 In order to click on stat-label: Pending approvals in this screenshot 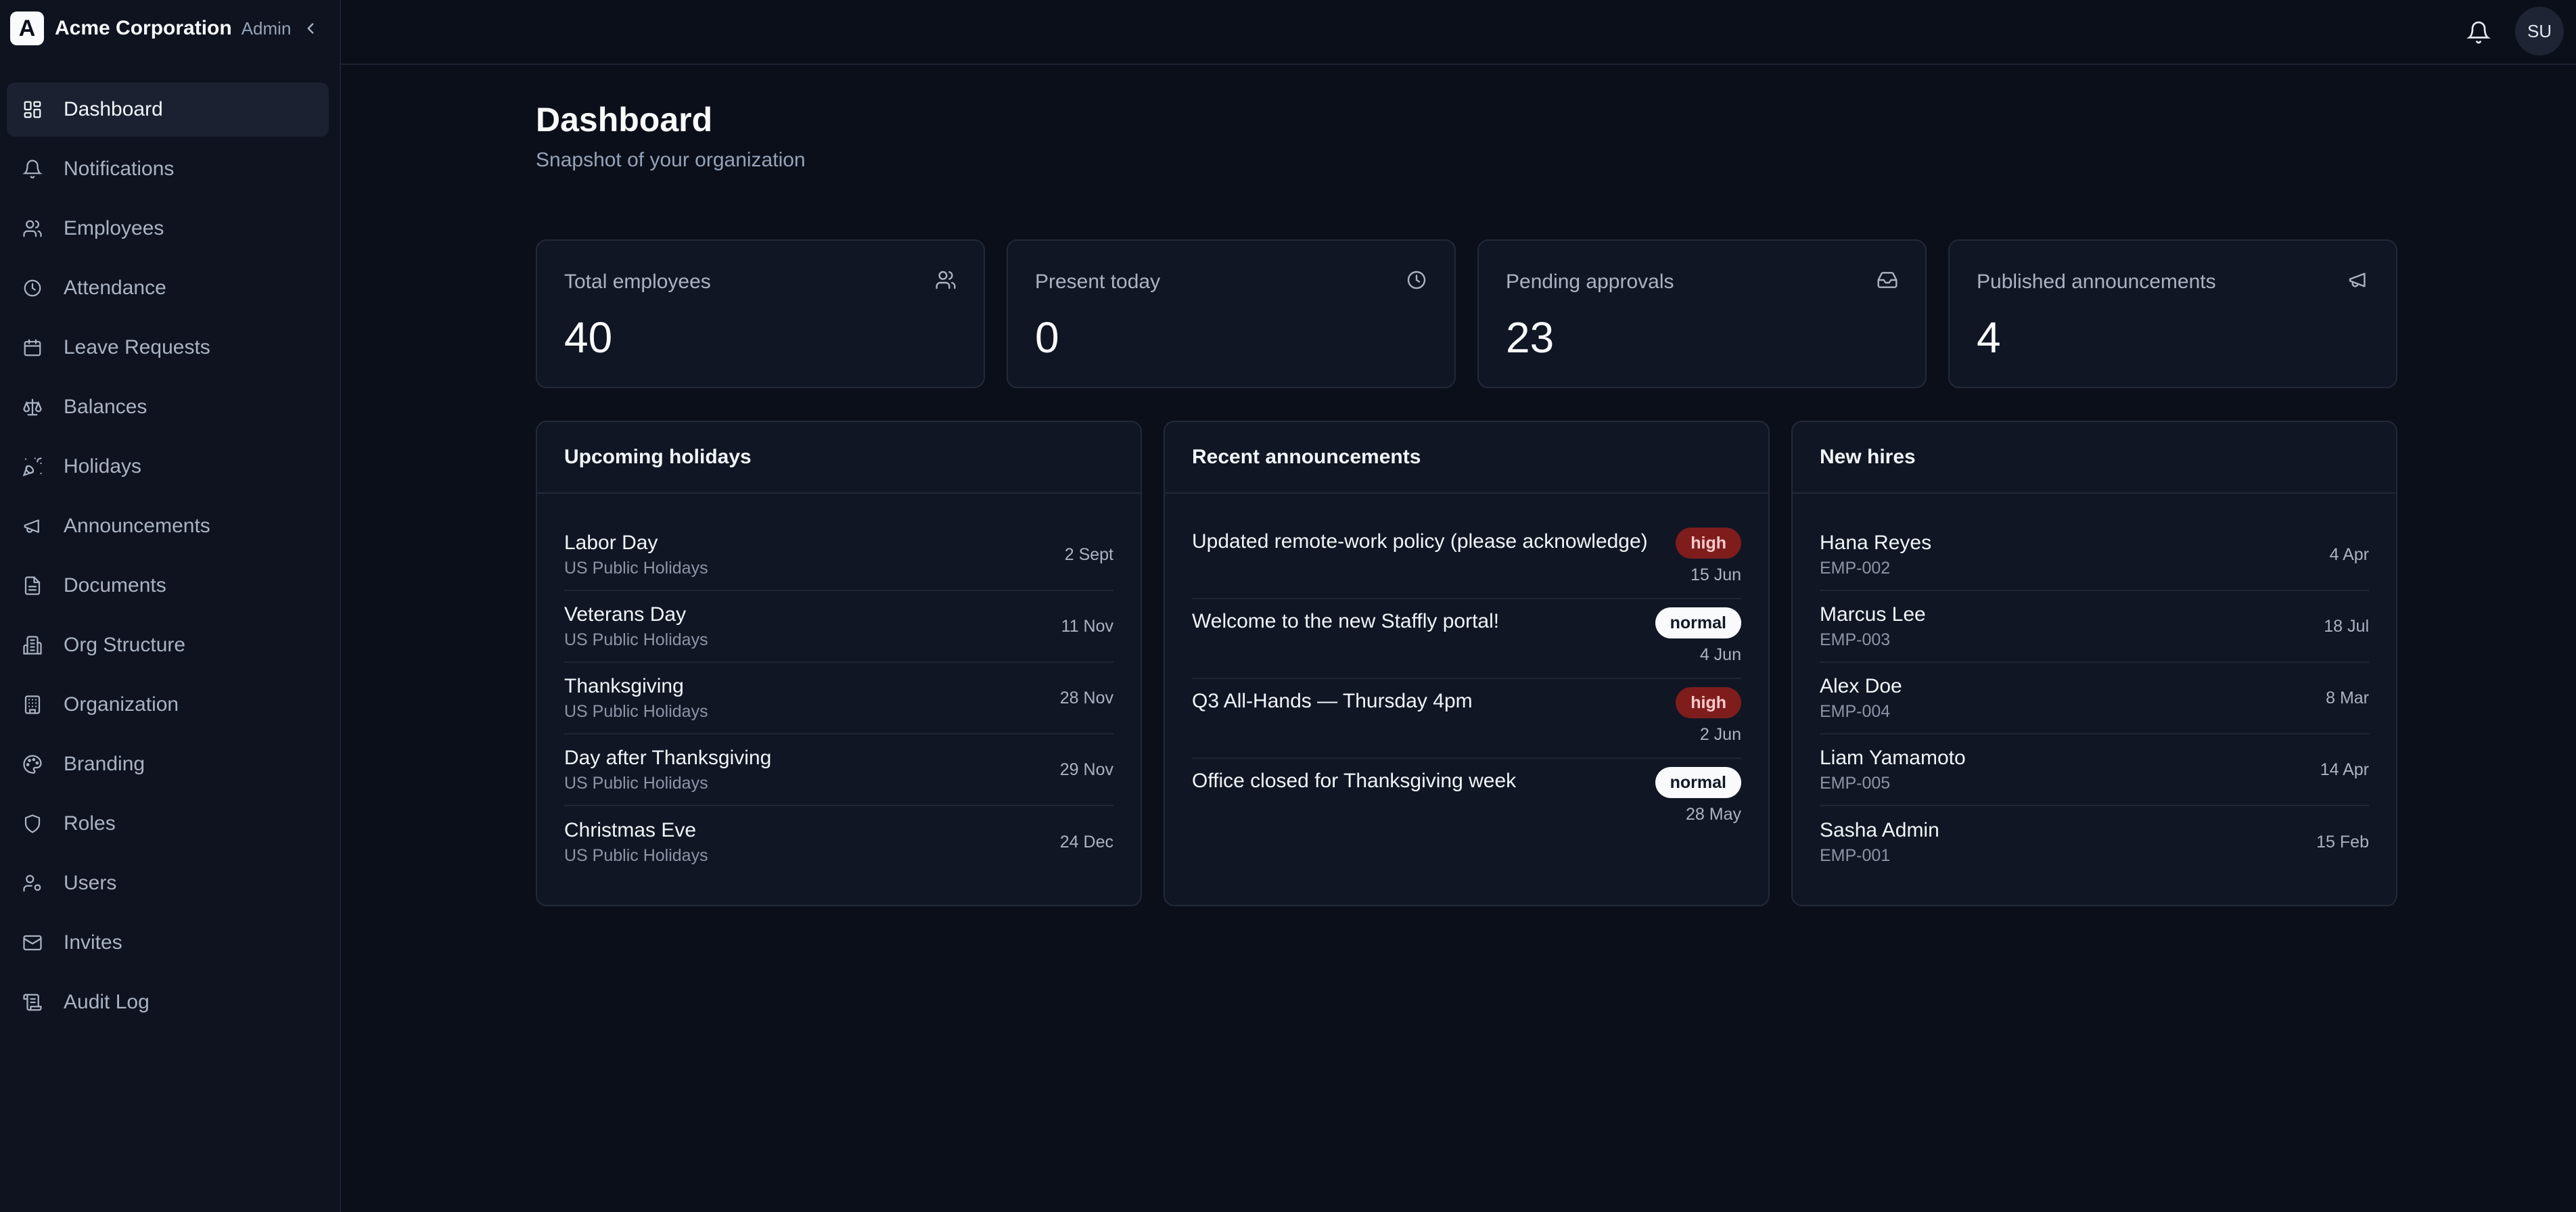, I will do `click(1590, 282)`.